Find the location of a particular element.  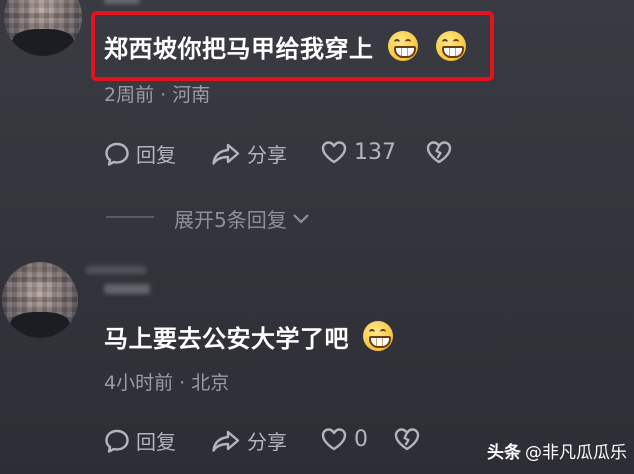

comment-body: 马上要去公安大学了吧 is located at coordinates (226, 339).